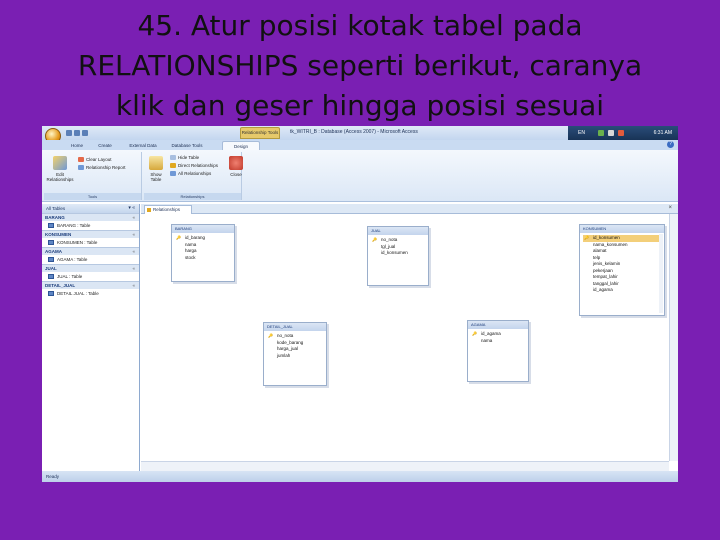 The height and width of the screenshot is (540, 720). I want to click on table-box-title: KONSUMEN, so click(622, 229).